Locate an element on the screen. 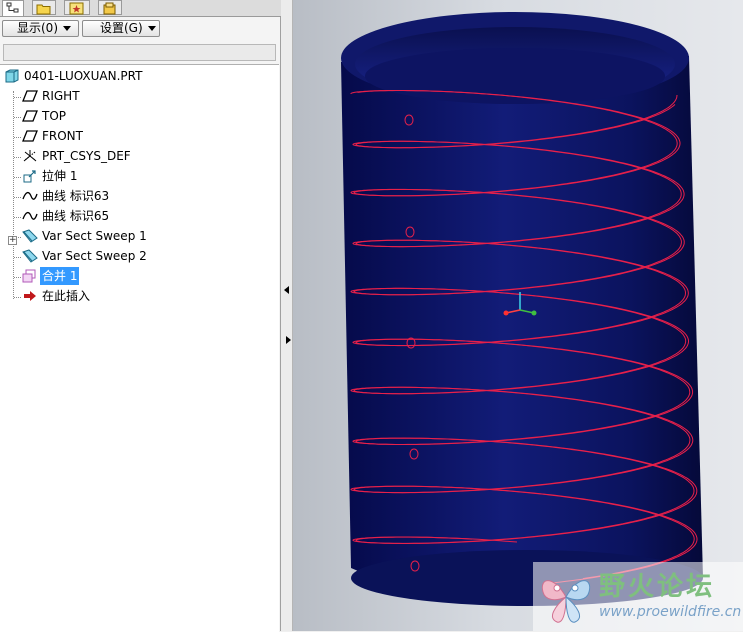 This screenshot has width=743, height=632. folder-icon is located at coordinates (43, 9).